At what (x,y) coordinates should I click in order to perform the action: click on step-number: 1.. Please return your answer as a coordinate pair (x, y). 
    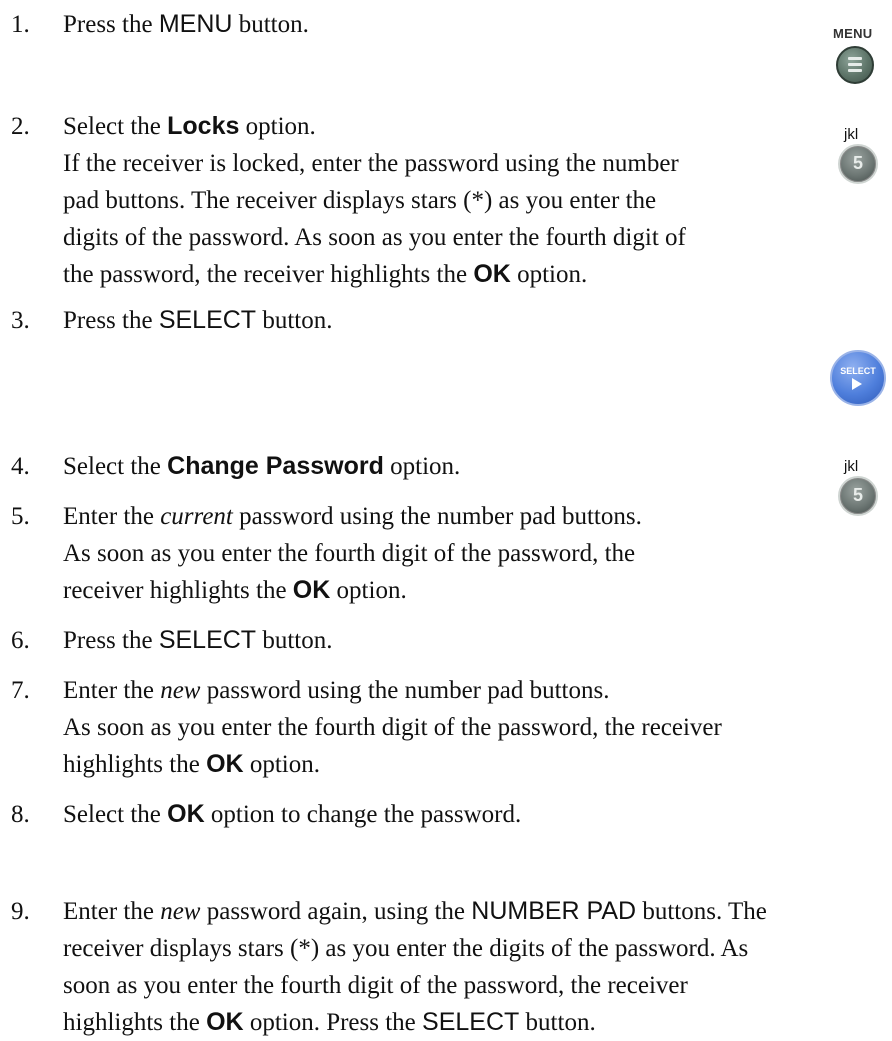
    Looking at the image, I should click on (20, 24).